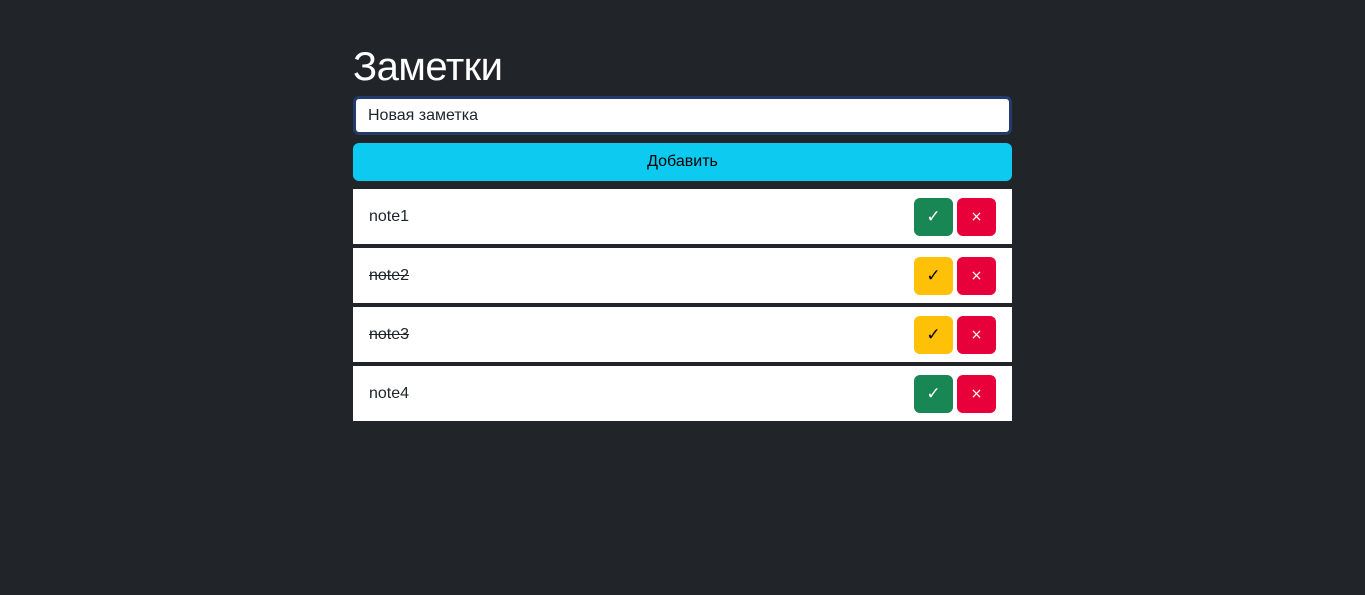  What do you see at coordinates (682, 115) in the screenshot?
I see `new-note-input` at bounding box center [682, 115].